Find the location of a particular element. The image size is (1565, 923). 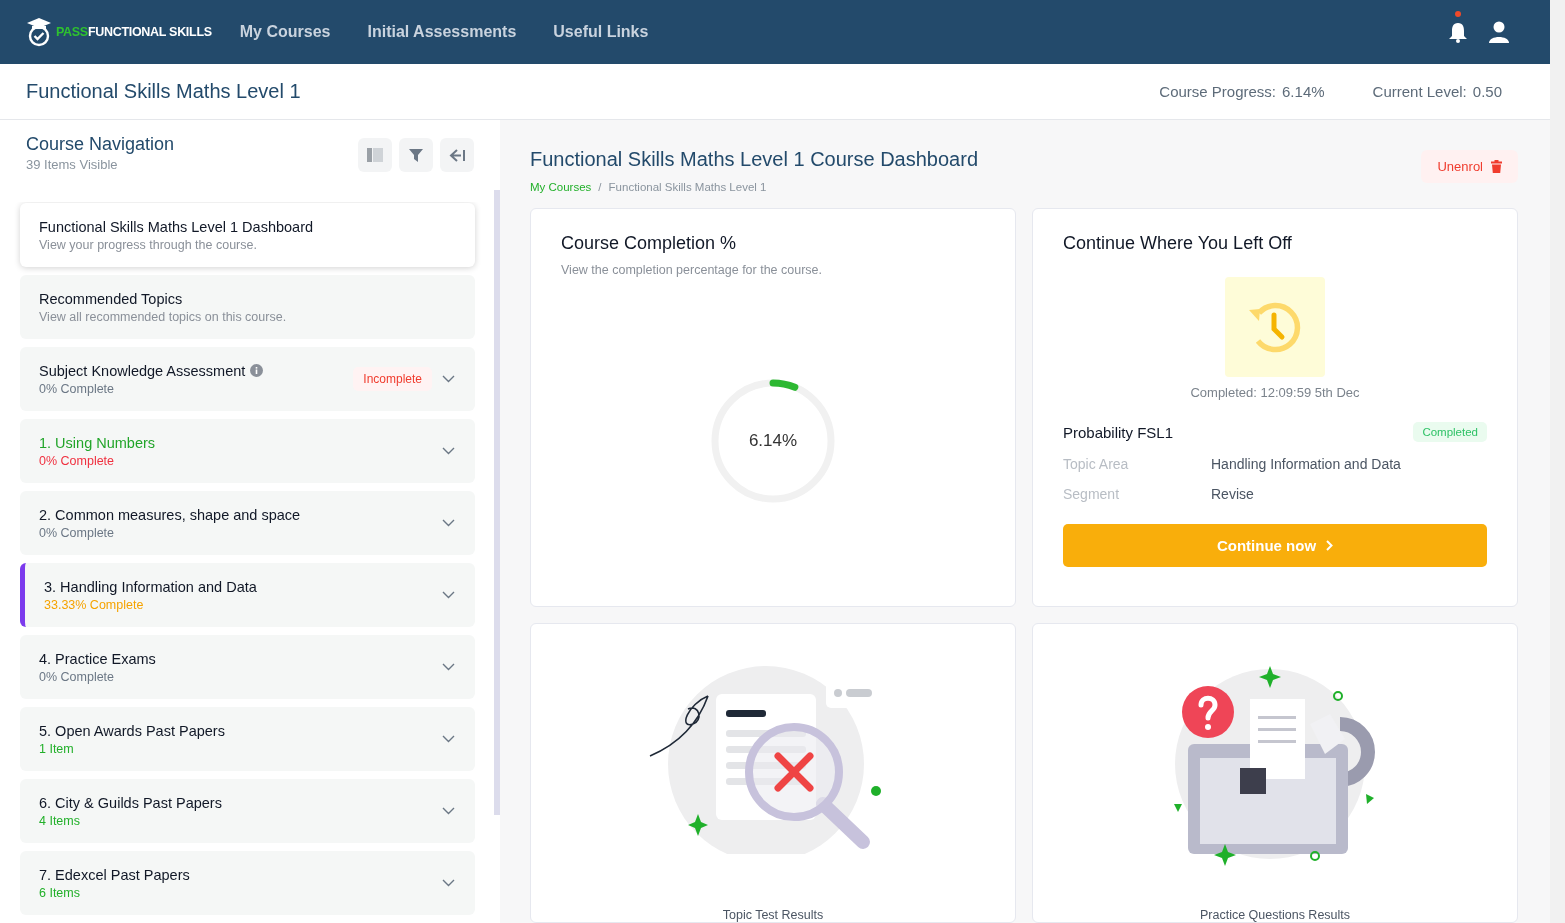

panel-icon is located at coordinates (375, 155).